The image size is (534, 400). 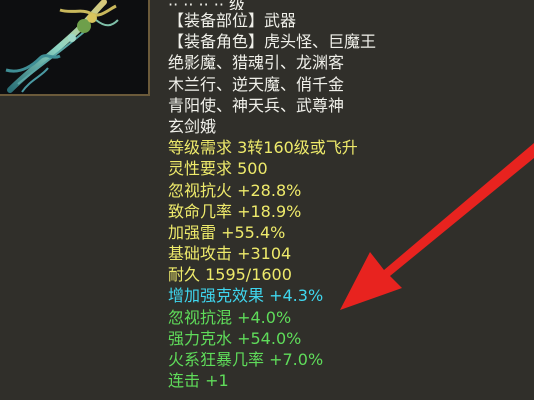 What do you see at coordinates (198, 381) in the screenshot?
I see `tooltip-line: 连击 +1` at bounding box center [198, 381].